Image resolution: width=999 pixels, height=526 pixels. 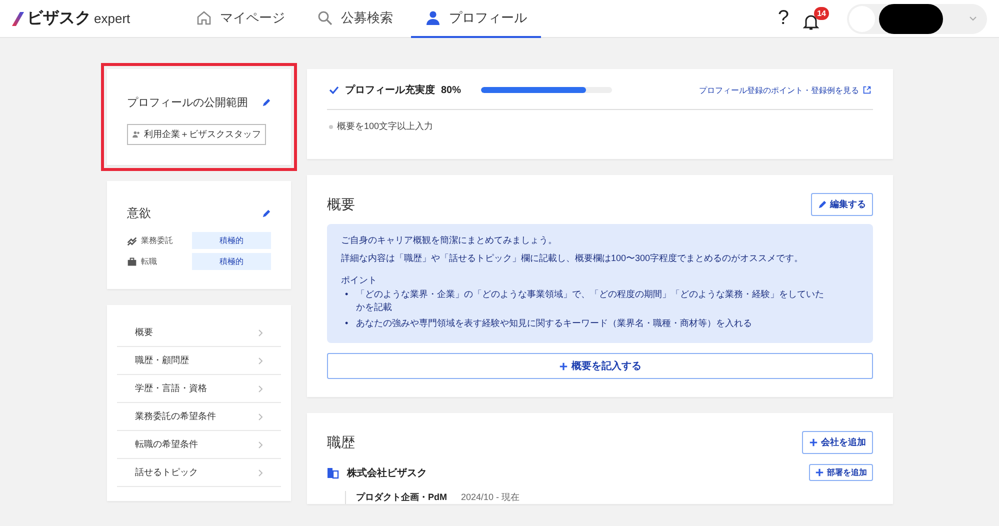 I want to click on todo-item: 概要を100文字以上入力, so click(x=385, y=126).